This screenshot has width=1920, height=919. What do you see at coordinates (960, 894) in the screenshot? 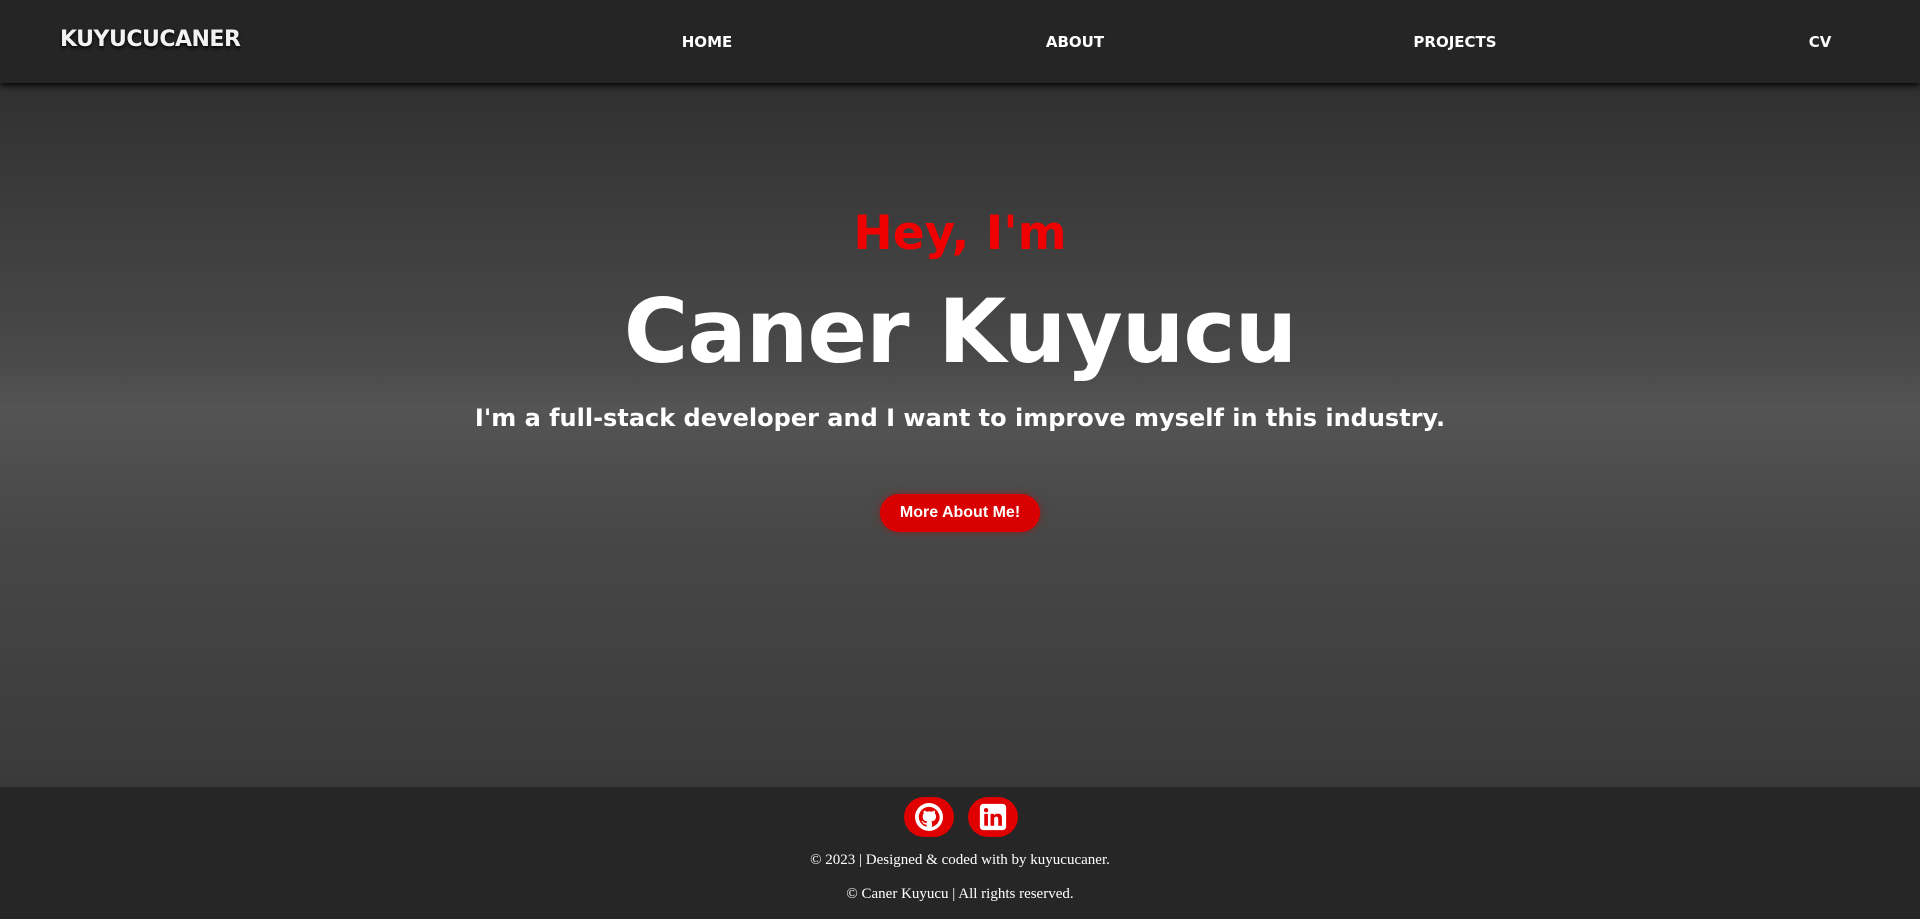
I see `footer-copyright: © Caner Kuyucu | All rights reserved.` at bounding box center [960, 894].